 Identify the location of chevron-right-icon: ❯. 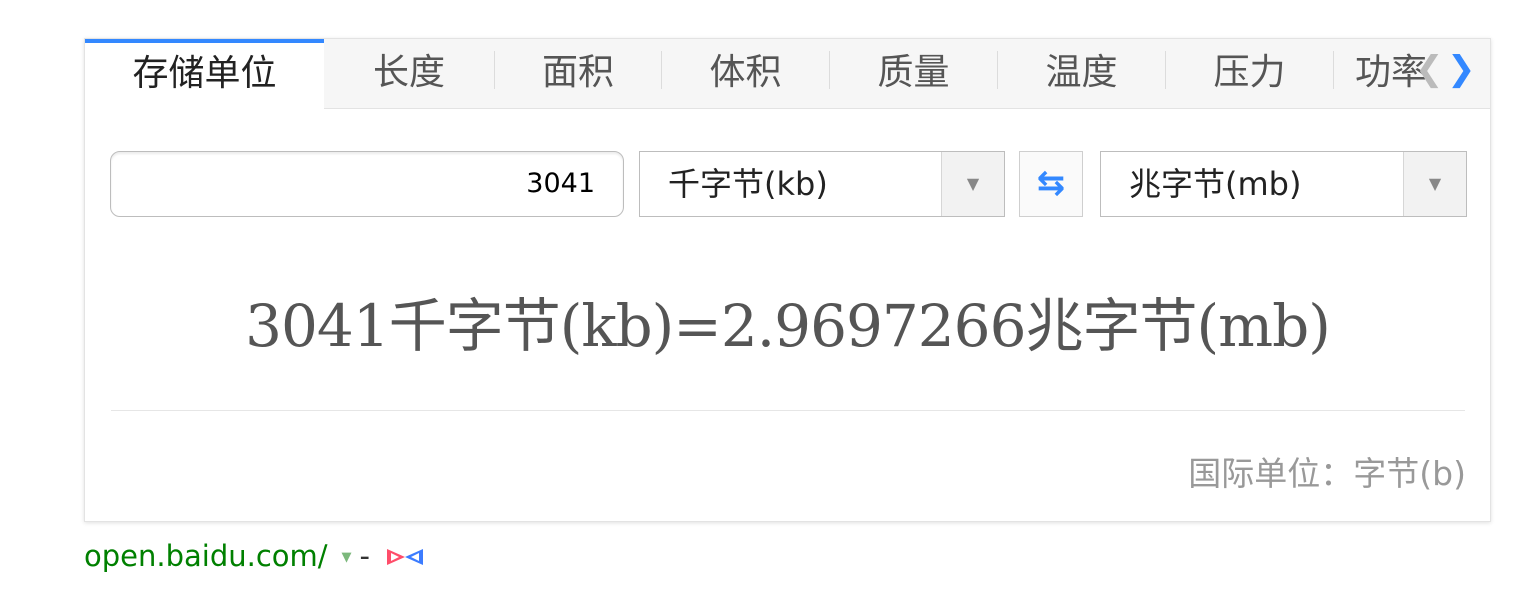
(1461, 69).